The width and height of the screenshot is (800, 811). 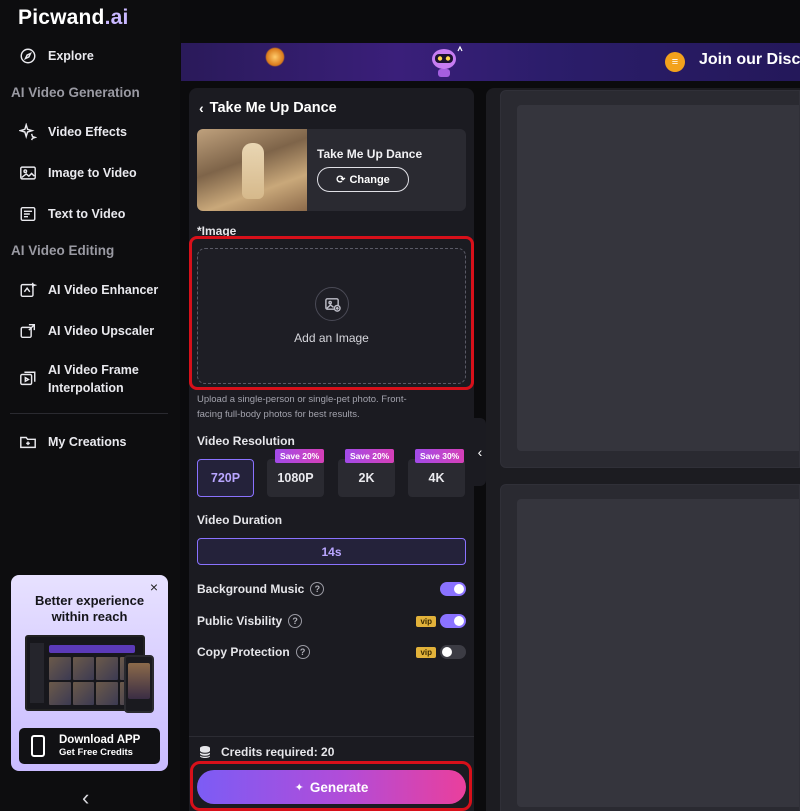 What do you see at coordinates (269, 752) in the screenshot?
I see `credits-label: Credits required:` at bounding box center [269, 752].